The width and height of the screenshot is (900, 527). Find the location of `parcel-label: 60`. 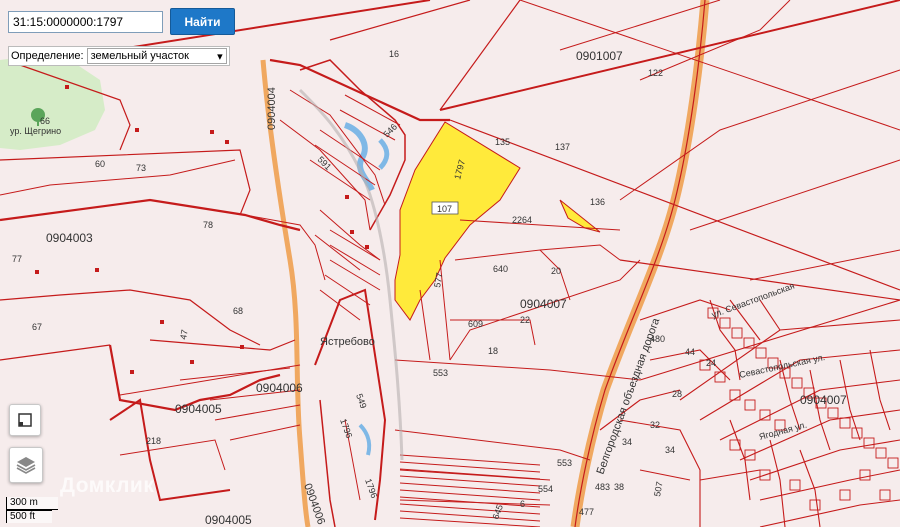

parcel-label: 60 is located at coordinates (100, 164).